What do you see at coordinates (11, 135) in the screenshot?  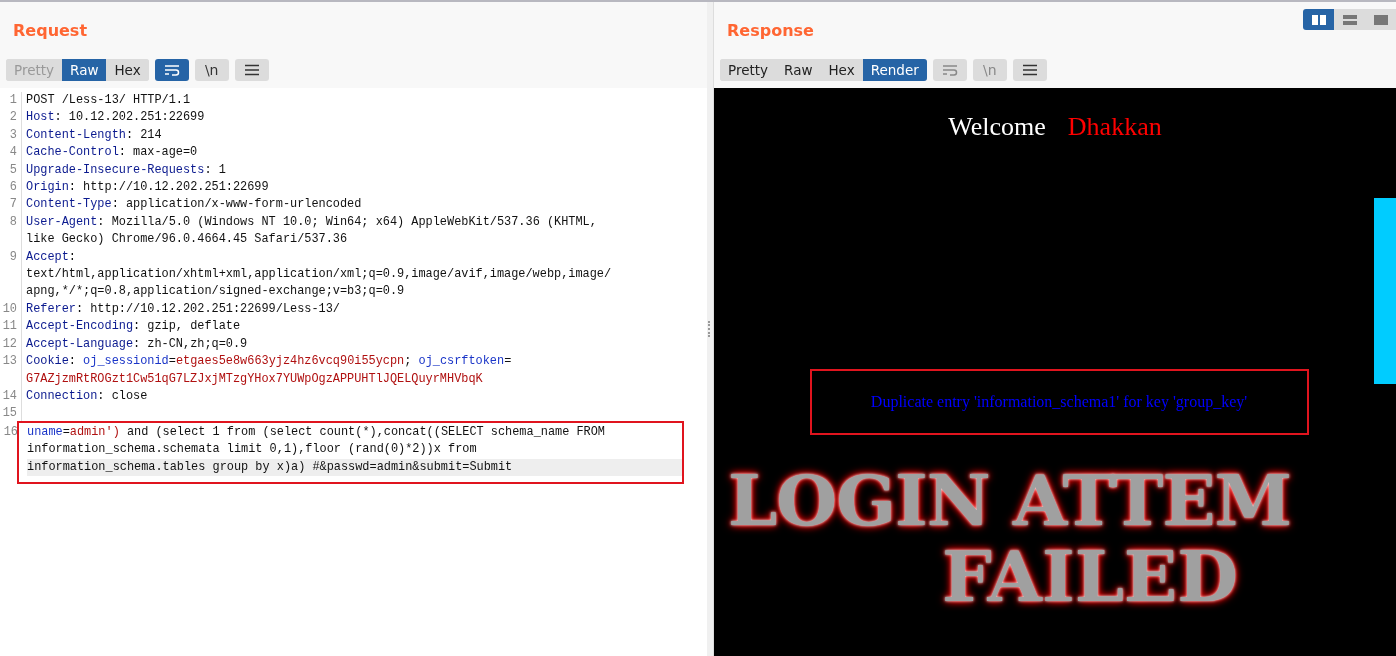 I see `line-number: 3` at bounding box center [11, 135].